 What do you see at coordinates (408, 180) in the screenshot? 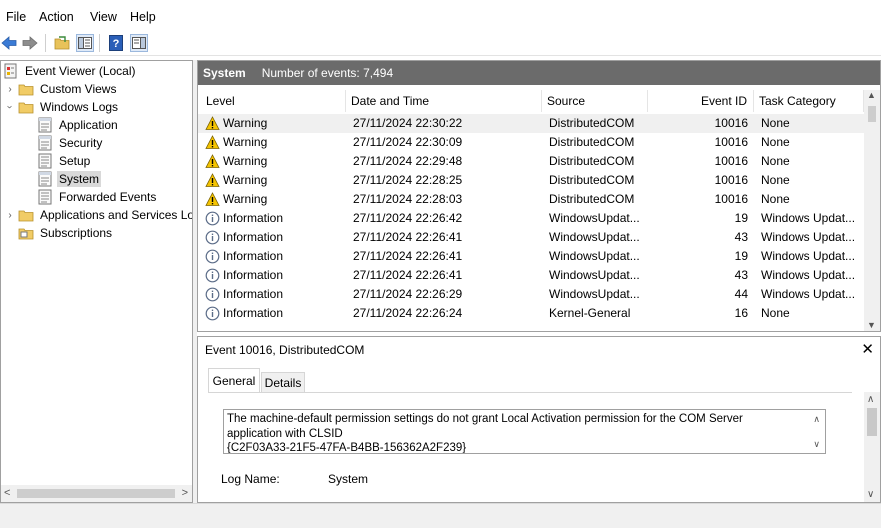
I see `cell-date-and-time: 27/11/2024 22:28:25` at bounding box center [408, 180].